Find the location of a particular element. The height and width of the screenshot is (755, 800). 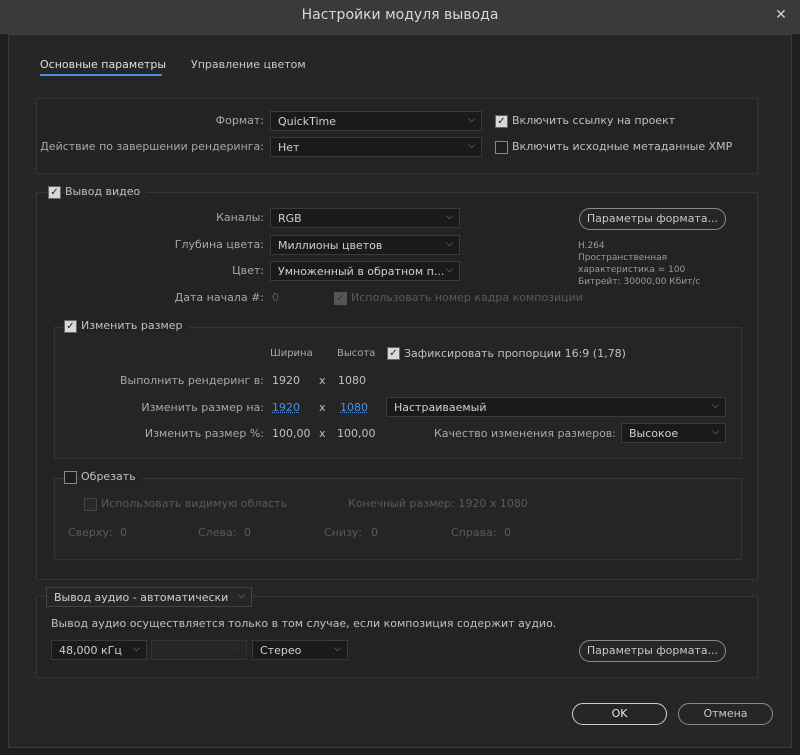

title-bar: Настройки модуля вывода ✕ is located at coordinates (400, 17).